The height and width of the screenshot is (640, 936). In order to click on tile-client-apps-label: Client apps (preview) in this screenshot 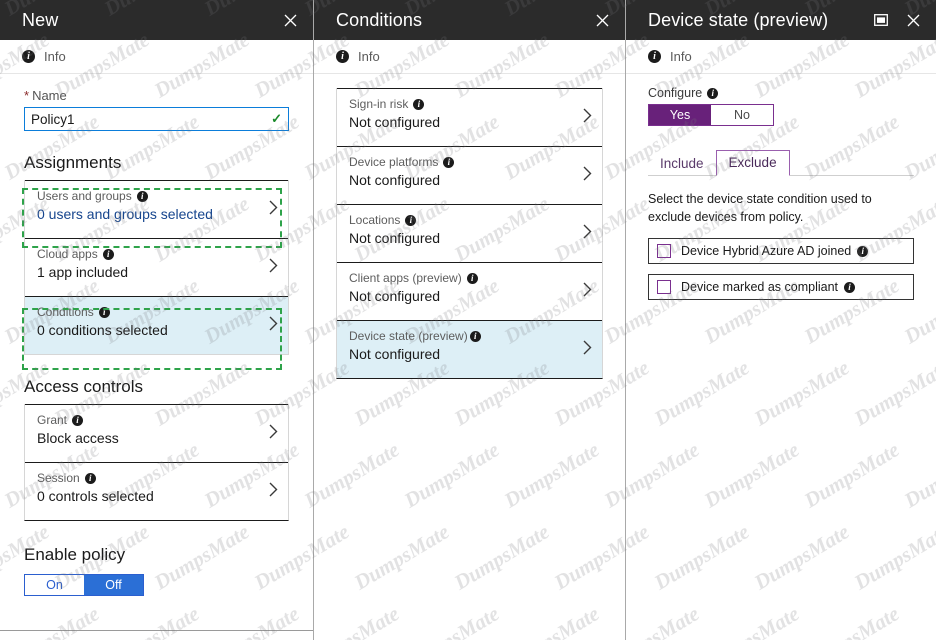, I will do `click(405, 278)`.